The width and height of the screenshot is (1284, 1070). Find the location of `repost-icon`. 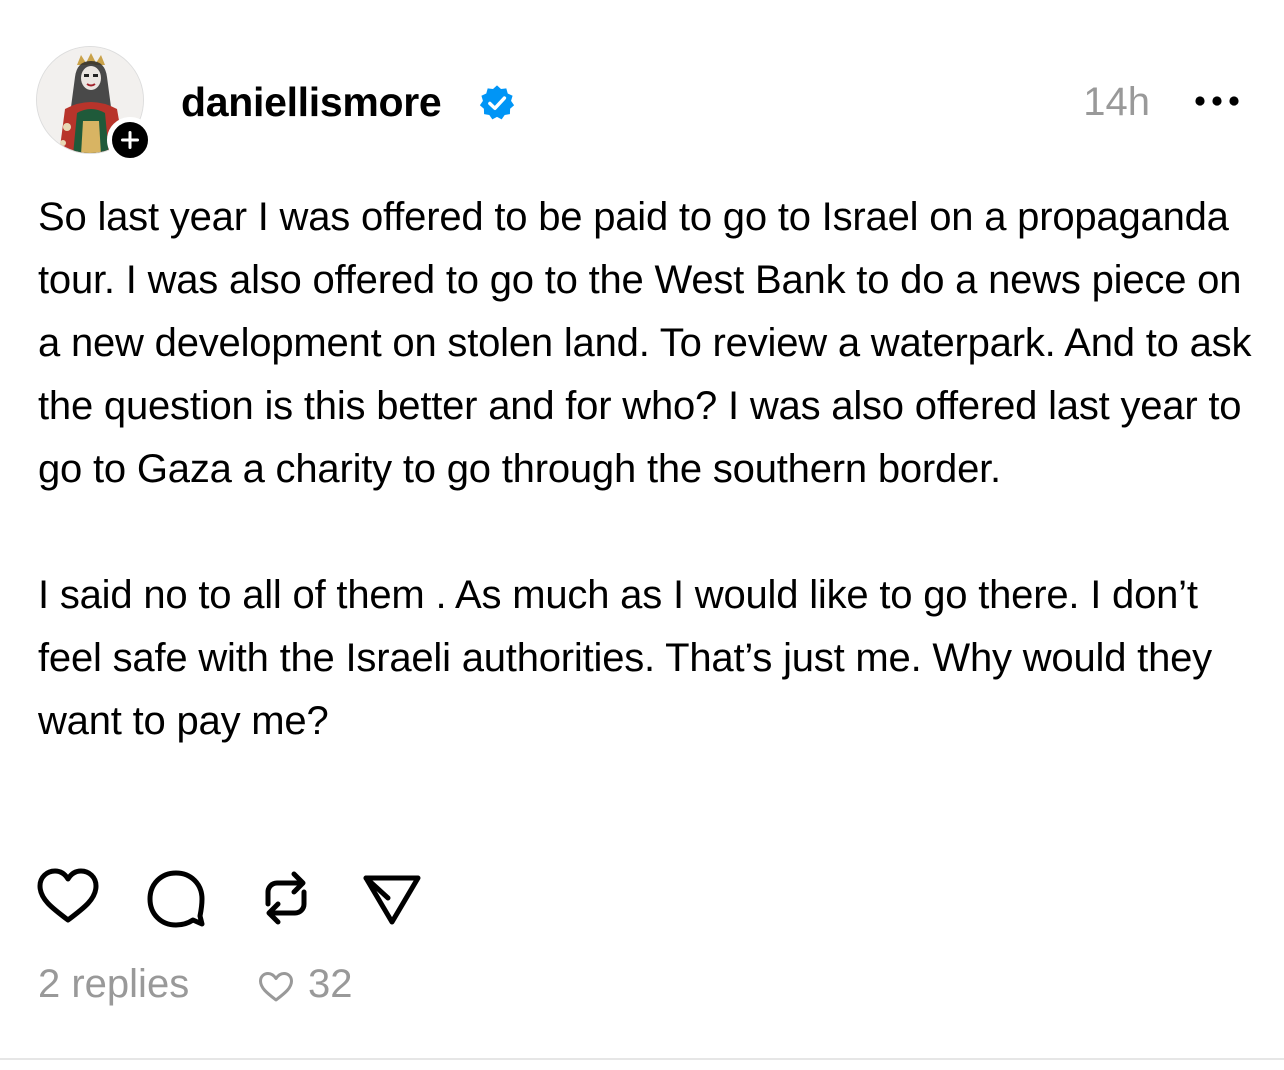

repost-icon is located at coordinates (286, 898).